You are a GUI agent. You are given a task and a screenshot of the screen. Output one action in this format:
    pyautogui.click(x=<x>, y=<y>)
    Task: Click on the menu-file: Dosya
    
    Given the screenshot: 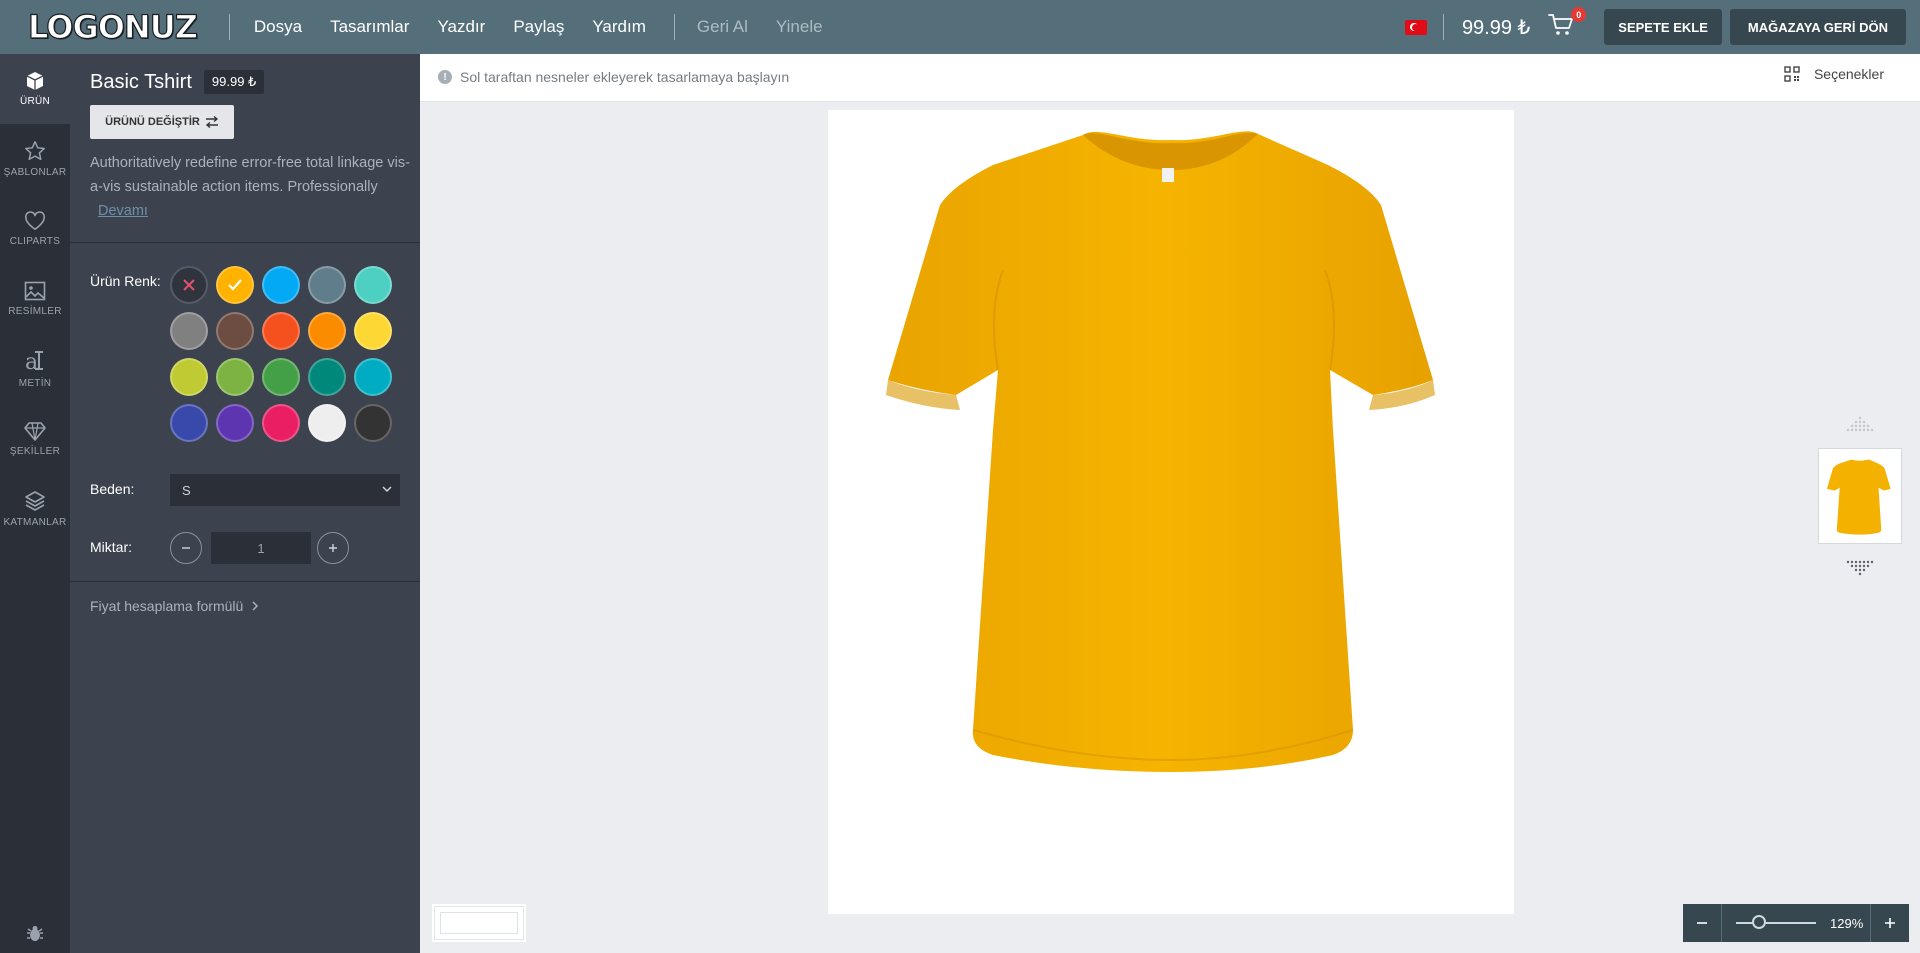 What is the action you would take?
    pyautogui.click(x=278, y=27)
    